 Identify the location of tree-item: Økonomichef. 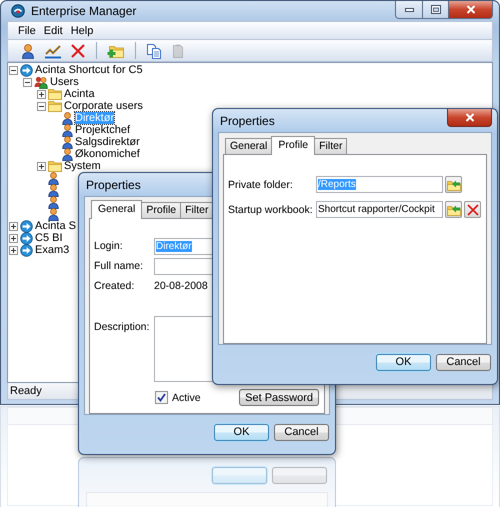
(107, 154).